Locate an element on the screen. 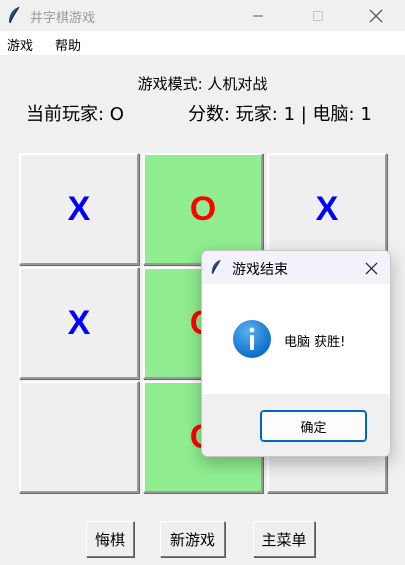 Image resolution: width=405 pixels, height=565 pixels. dialog-close-button is located at coordinates (371, 268).